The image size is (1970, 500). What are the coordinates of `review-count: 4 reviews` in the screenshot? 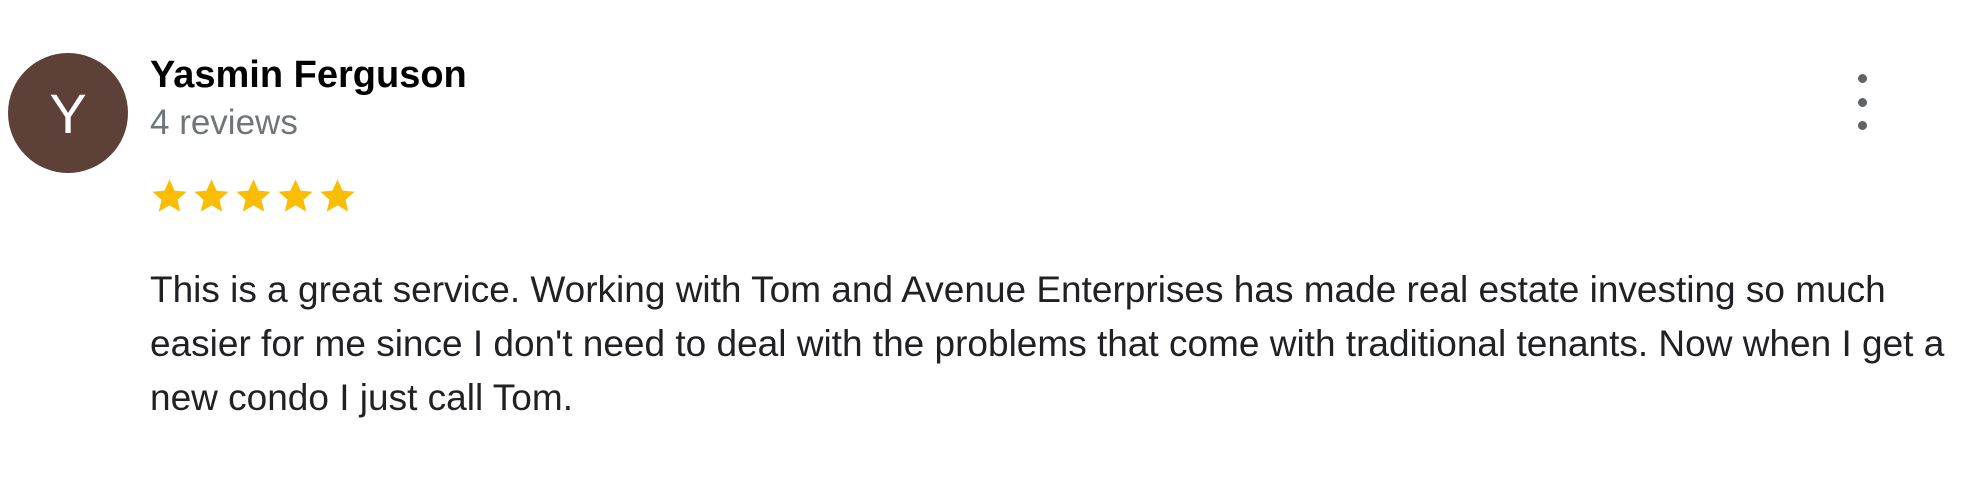 It's located at (224, 123).